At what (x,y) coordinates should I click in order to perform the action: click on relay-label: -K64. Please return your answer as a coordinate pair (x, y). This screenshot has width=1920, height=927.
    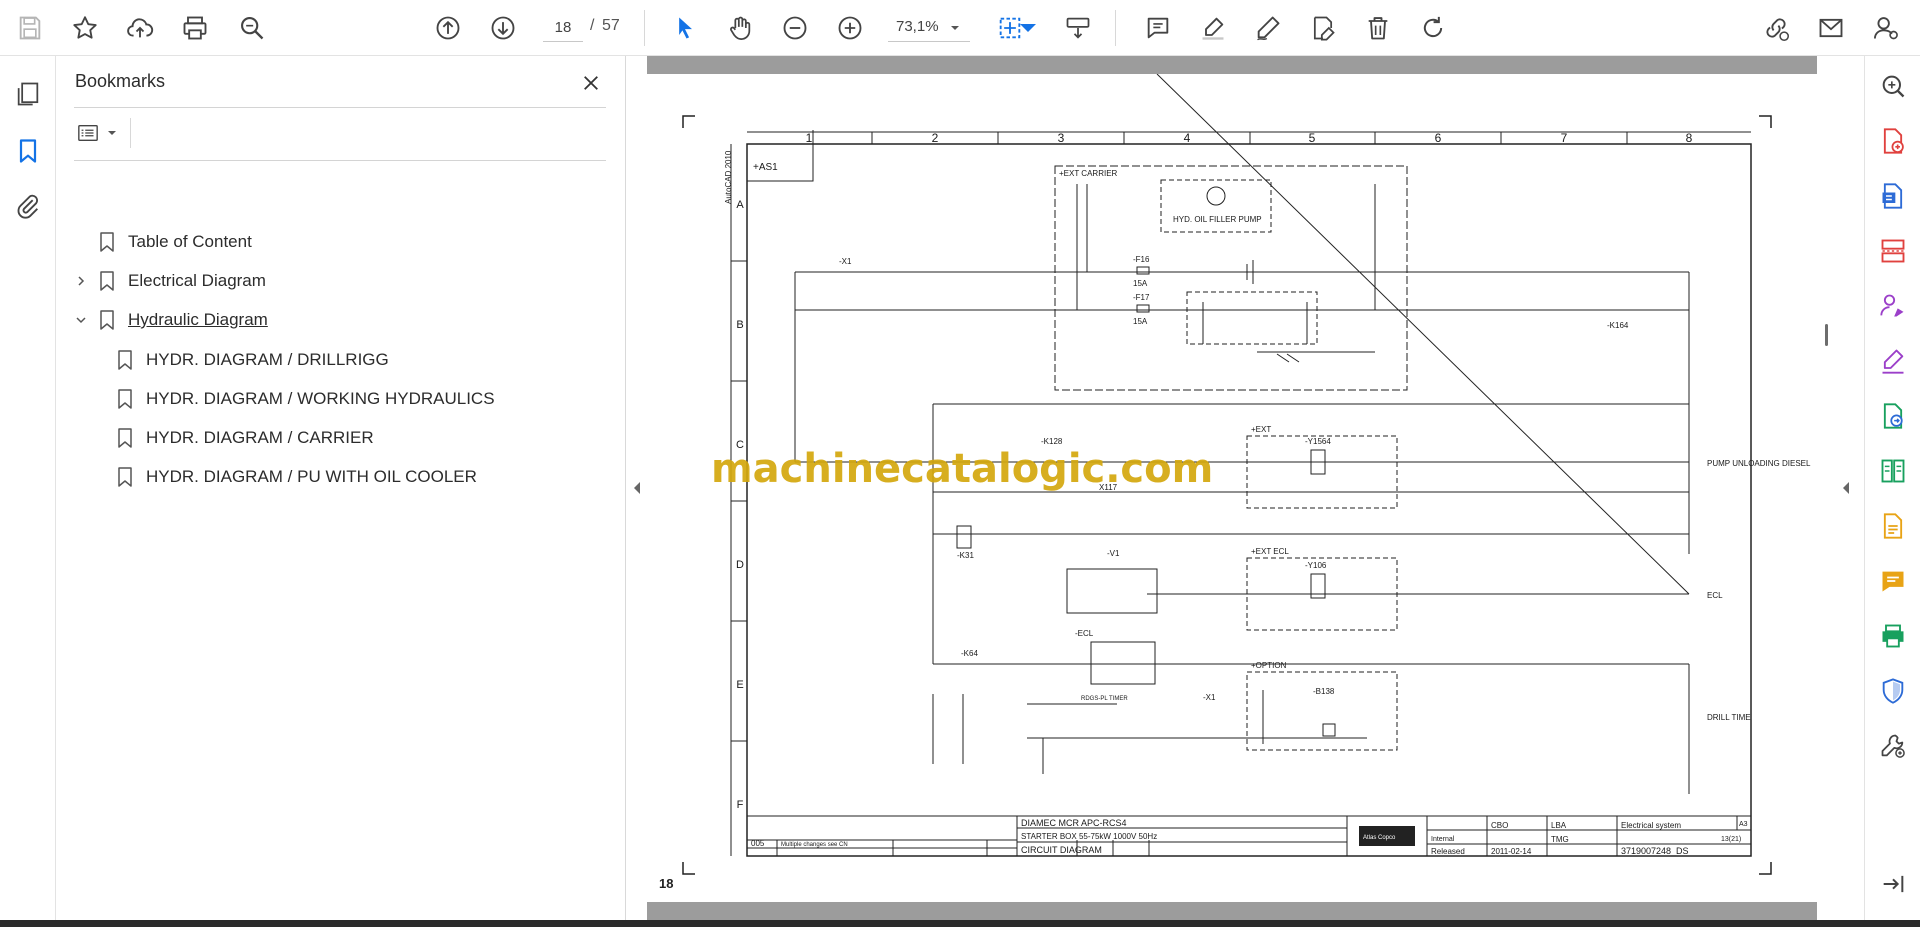
    Looking at the image, I should click on (969, 653).